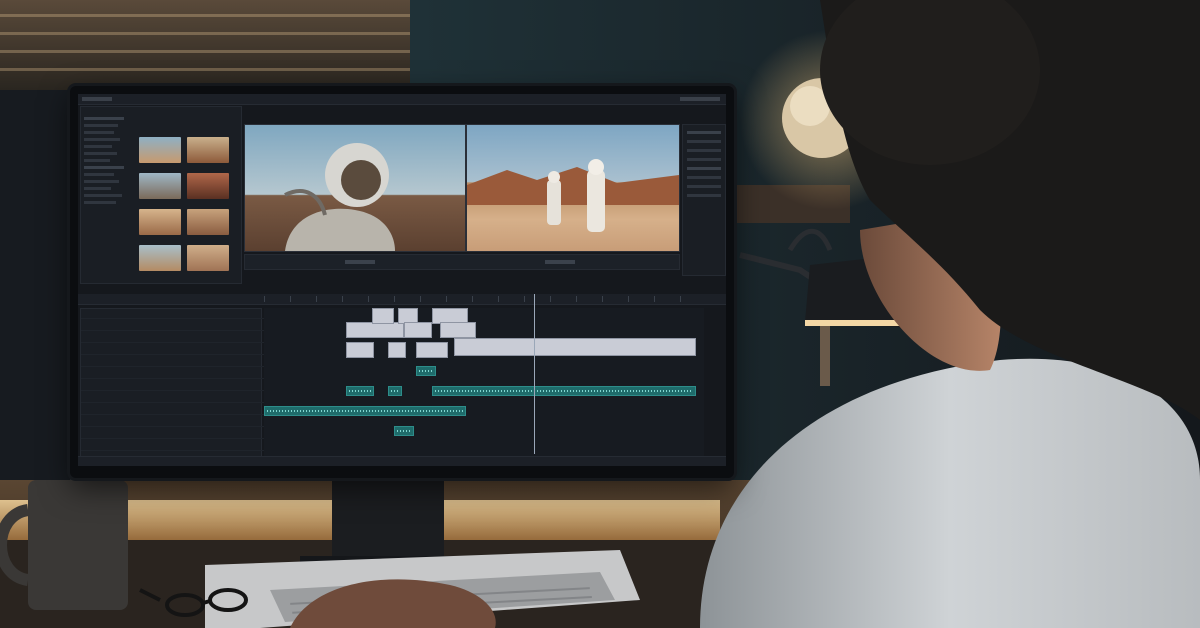  I want to click on media-bin-panel, so click(161, 195).